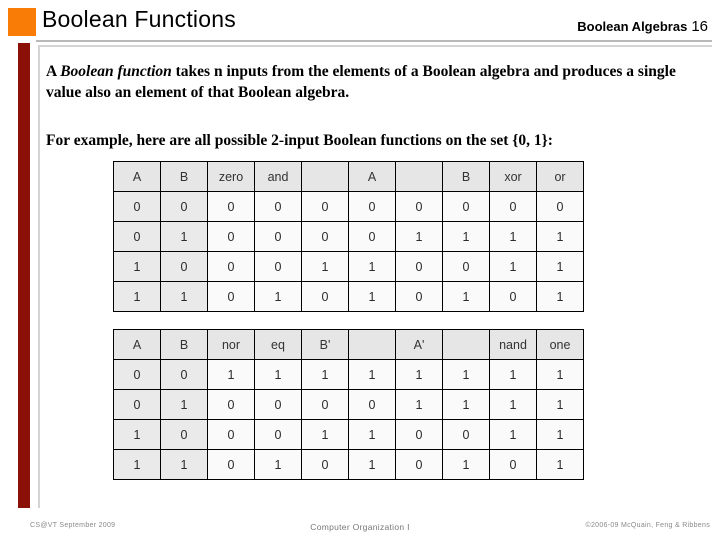 This screenshot has height=540, width=720. I want to click on table-row: 0 1 0 0 0 0 1 1 1 1, so click(348, 236).